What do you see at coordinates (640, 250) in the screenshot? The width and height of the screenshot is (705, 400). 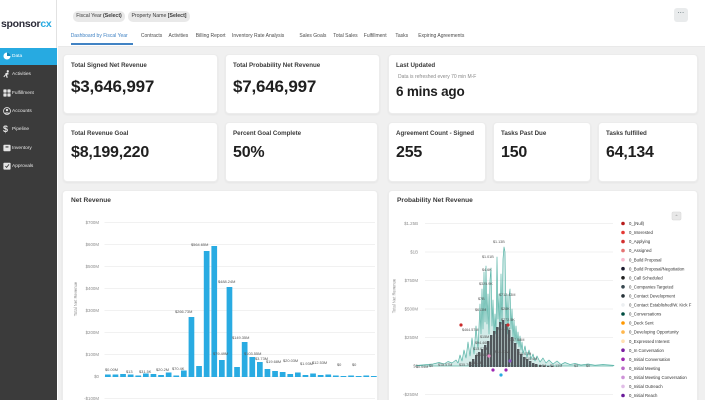 I see `svg-text: 0_Assigned` at bounding box center [640, 250].